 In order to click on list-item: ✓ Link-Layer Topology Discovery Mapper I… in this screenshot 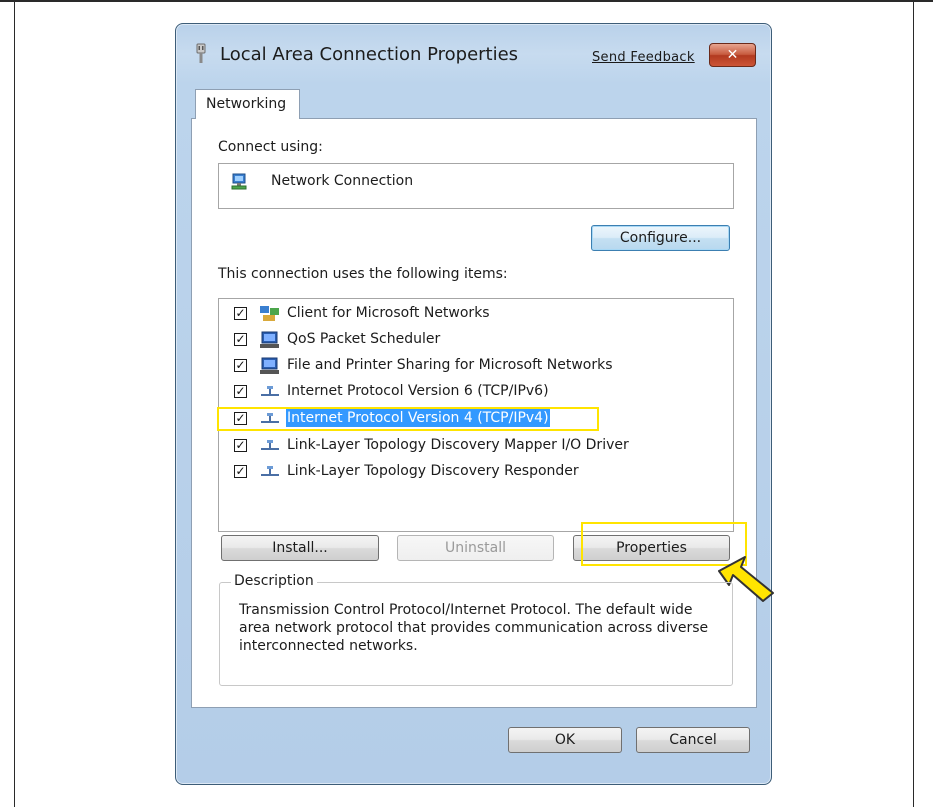, I will do `click(469, 446)`.